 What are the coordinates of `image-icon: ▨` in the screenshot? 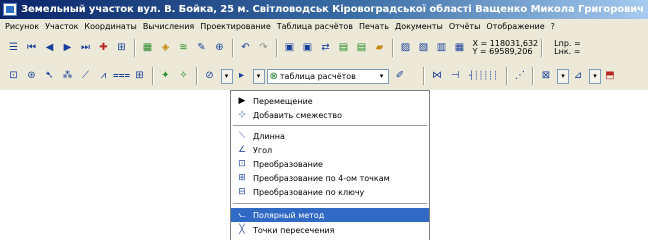 It's located at (405, 48).